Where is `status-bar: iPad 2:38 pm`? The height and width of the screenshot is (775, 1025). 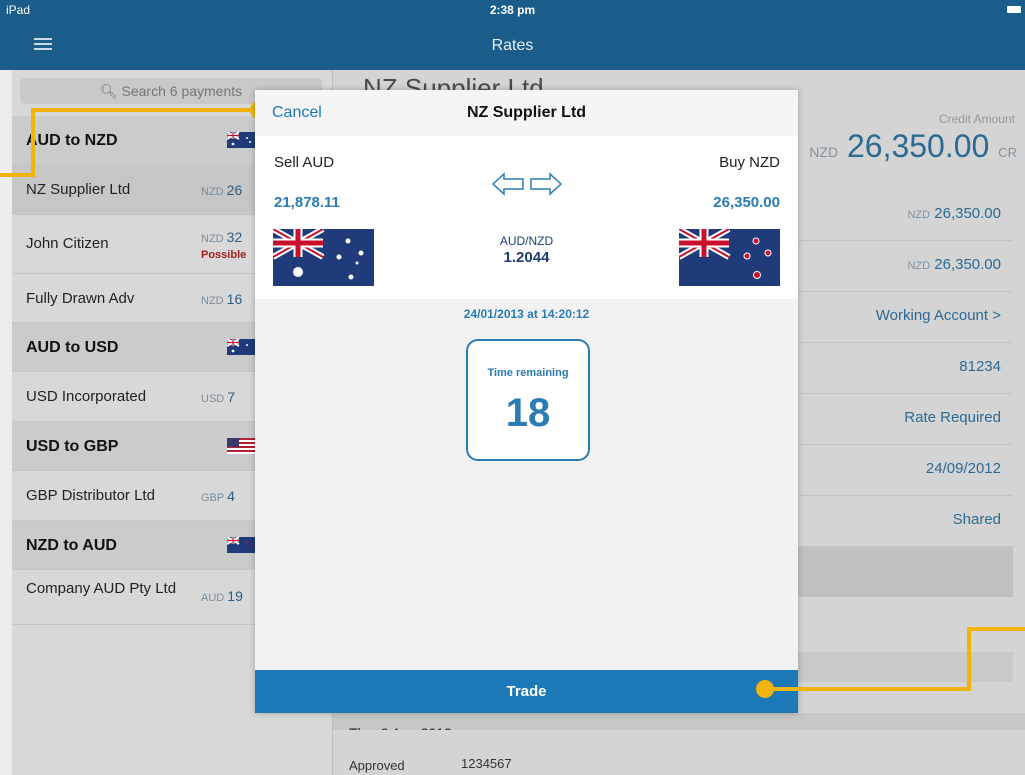
status-bar: iPad 2:38 pm is located at coordinates (512, 10).